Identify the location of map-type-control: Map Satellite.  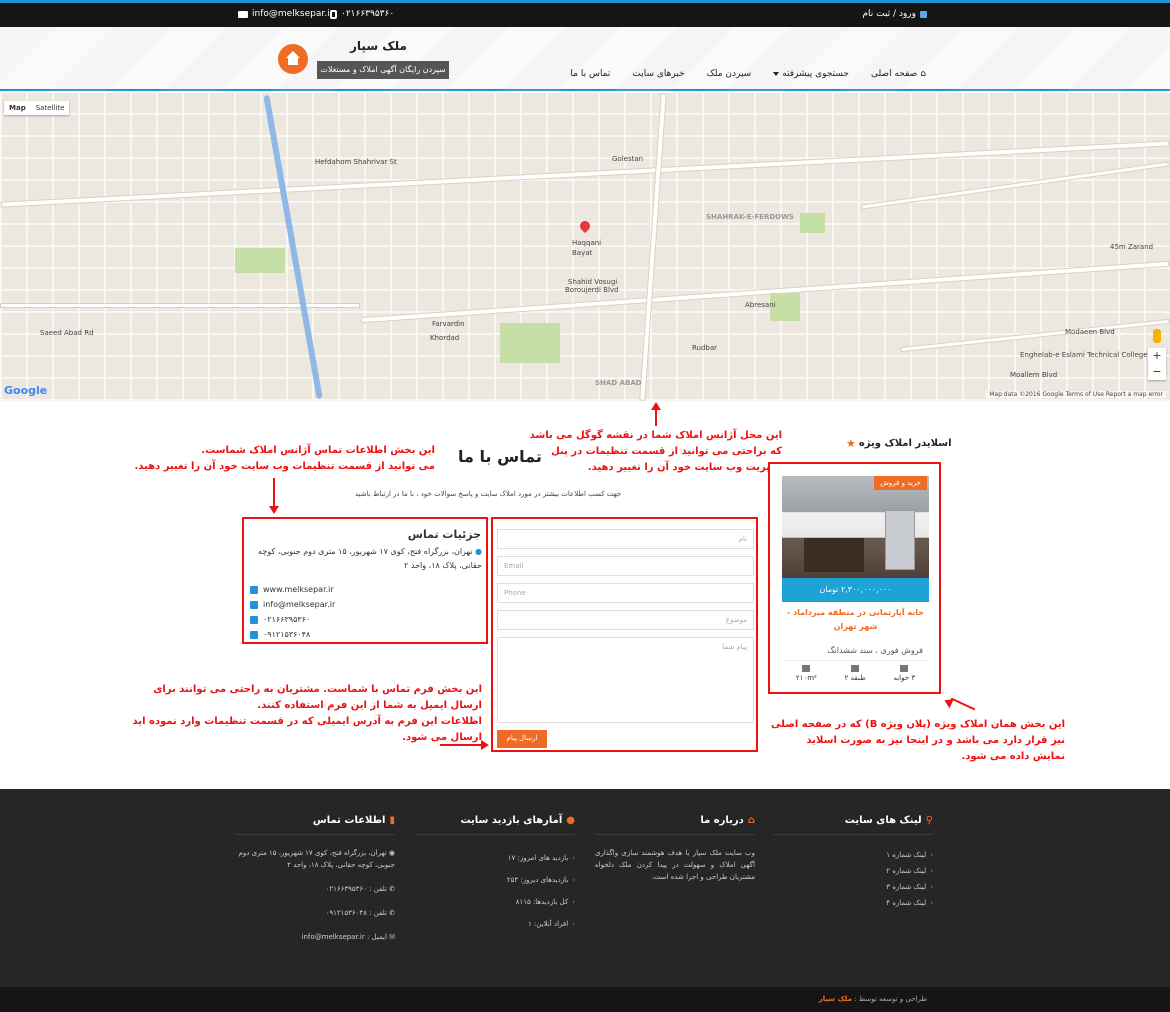
(37, 108).